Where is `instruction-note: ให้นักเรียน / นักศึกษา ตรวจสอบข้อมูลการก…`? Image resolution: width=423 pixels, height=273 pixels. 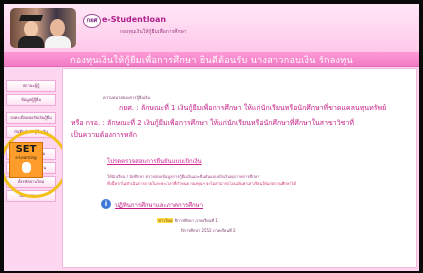
instruction-note: ให้นักเรียน / นักศึกษา ตรวจสอบข้อมูลการก… is located at coordinates (183, 176).